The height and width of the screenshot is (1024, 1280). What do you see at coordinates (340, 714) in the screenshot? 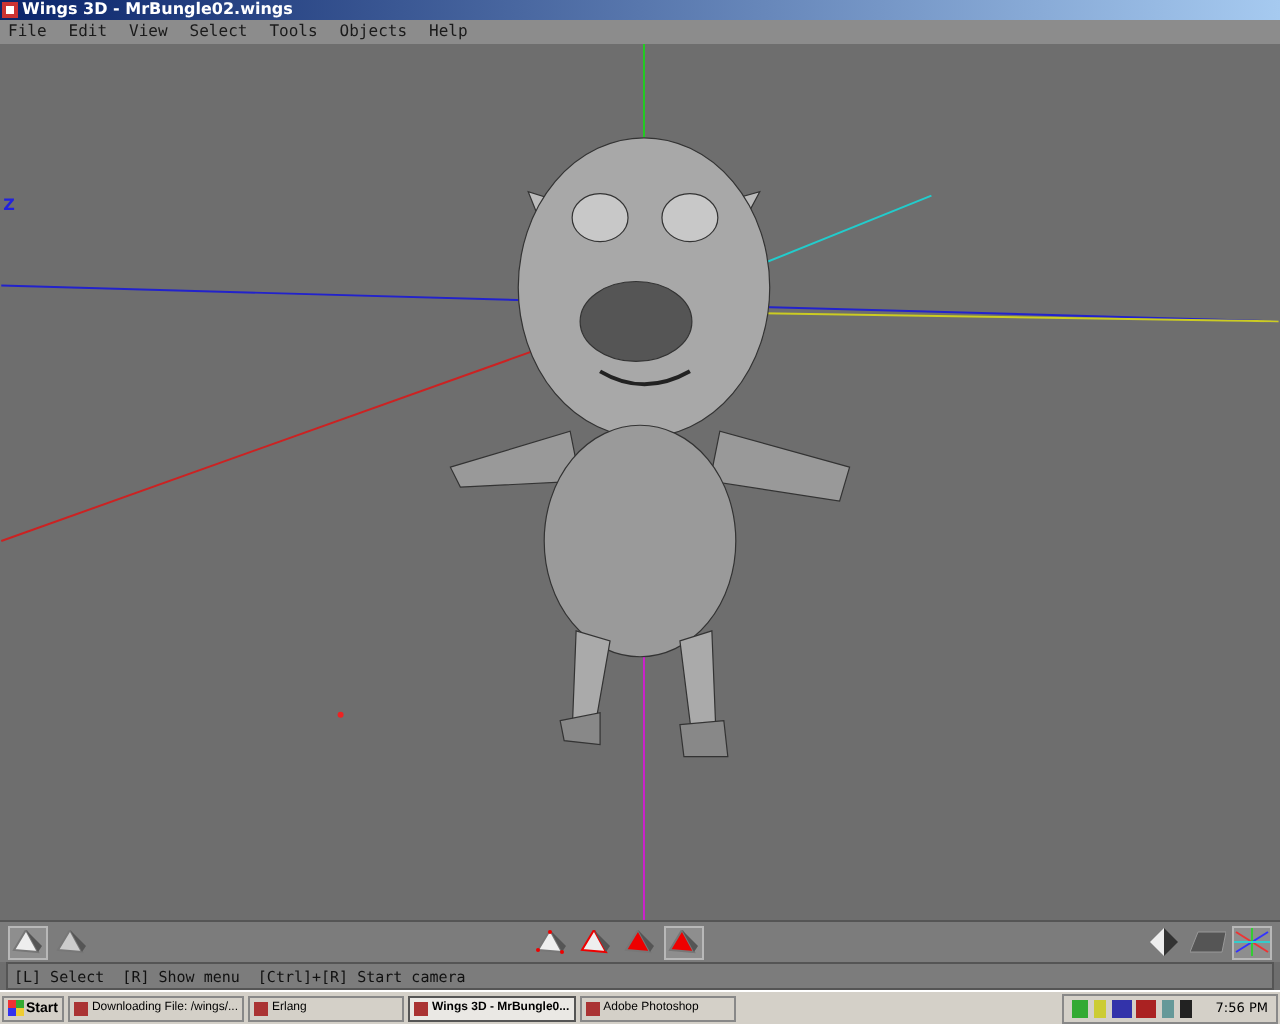
I see `point-marker` at bounding box center [340, 714].